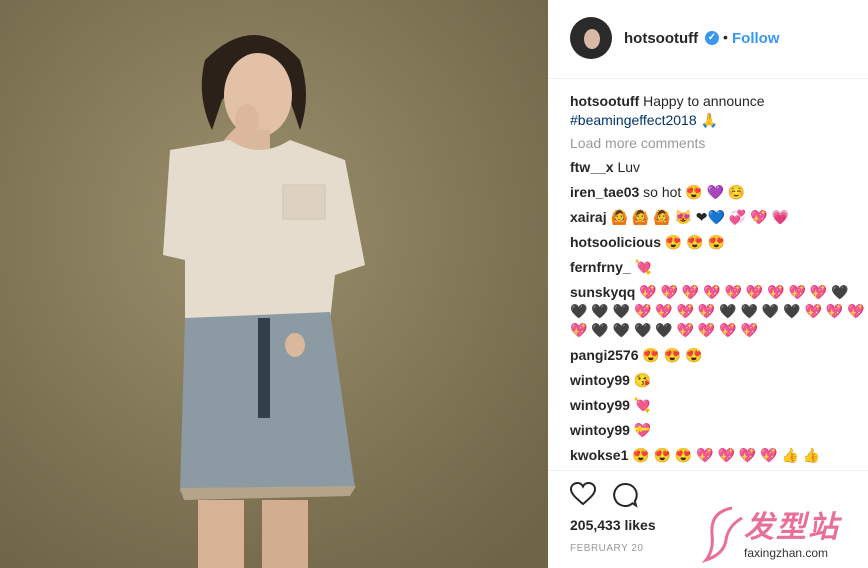 The image size is (868, 568). Describe the element at coordinates (718, 430) in the screenshot. I see `comment-row: wintoy99 💝` at that location.